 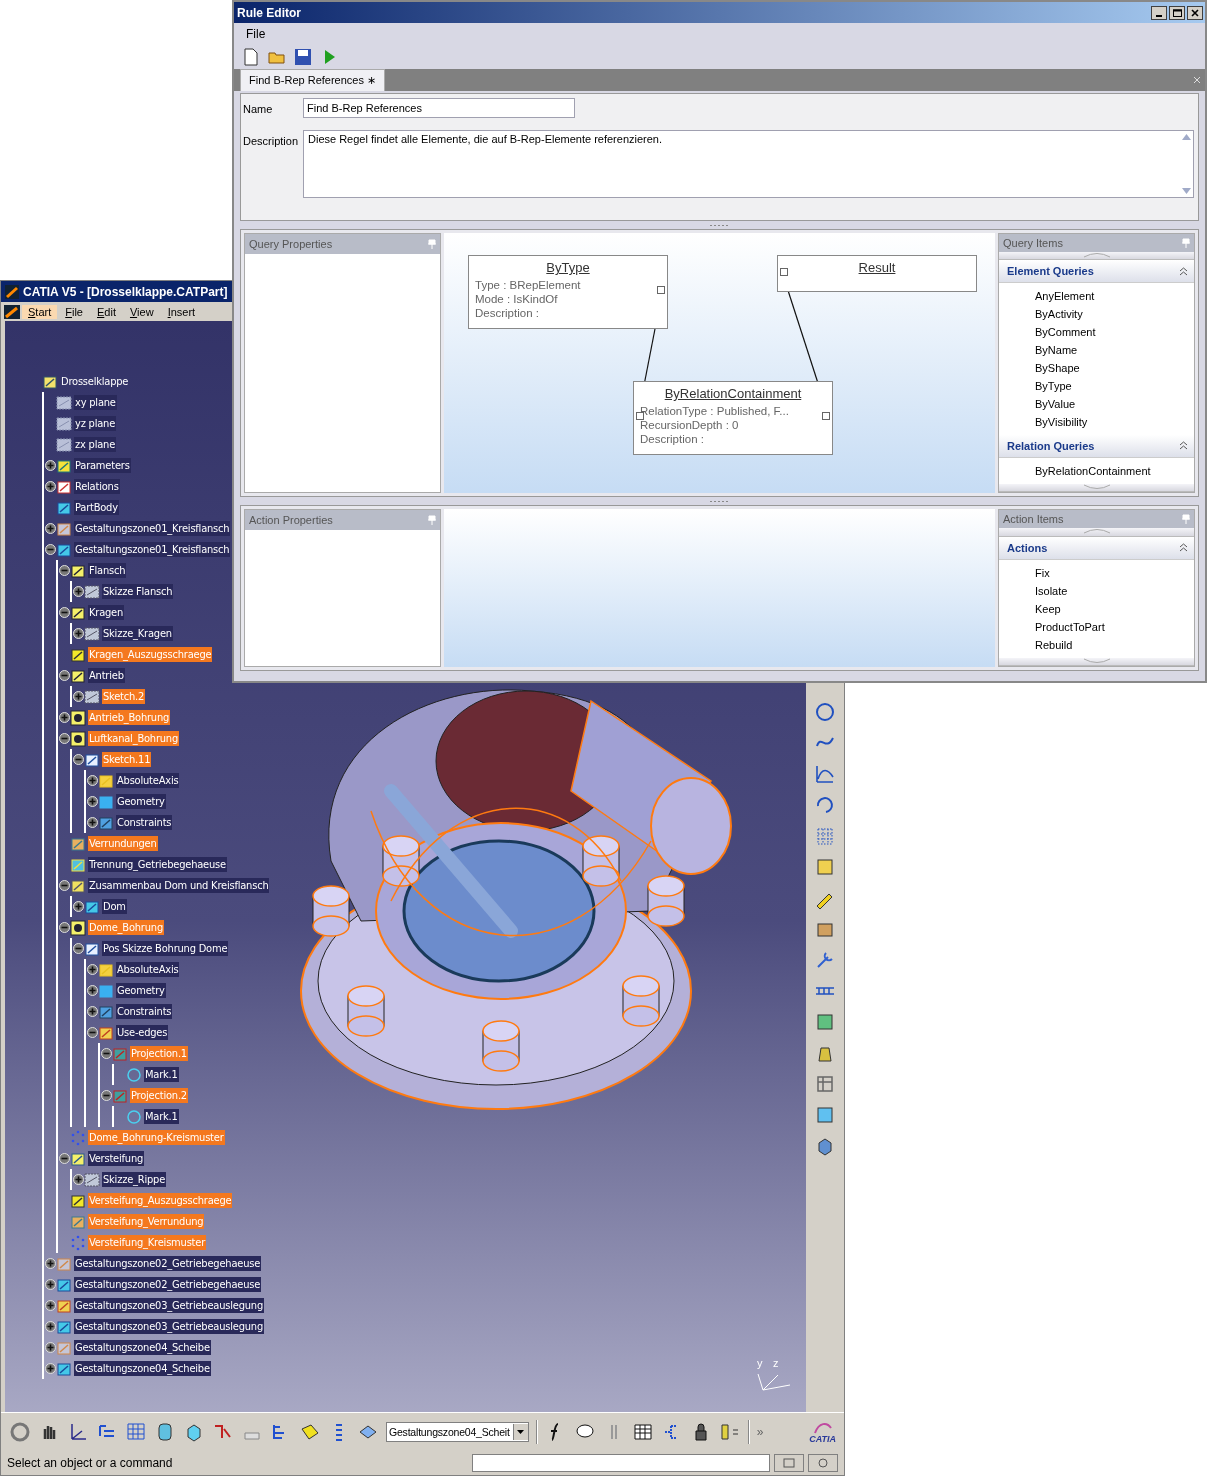 I want to click on tree-item: Constraints, so click(x=144, y=822).